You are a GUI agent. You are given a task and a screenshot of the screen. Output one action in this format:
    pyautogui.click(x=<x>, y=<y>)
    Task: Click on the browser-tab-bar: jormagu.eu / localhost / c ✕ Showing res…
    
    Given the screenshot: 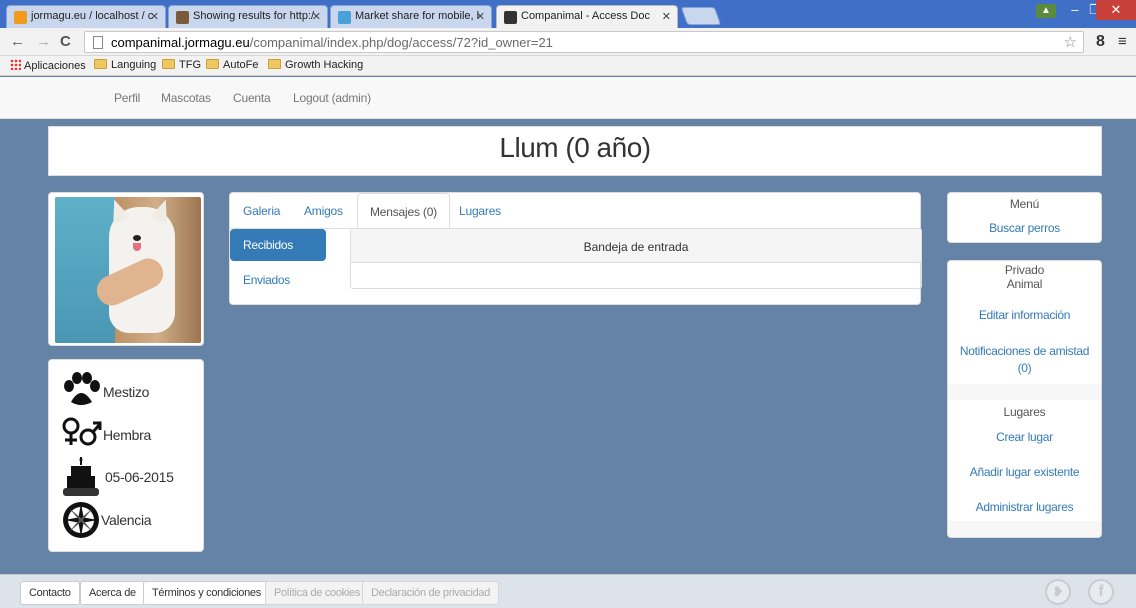 What is the action you would take?
    pyautogui.click(x=568, y=14)
    